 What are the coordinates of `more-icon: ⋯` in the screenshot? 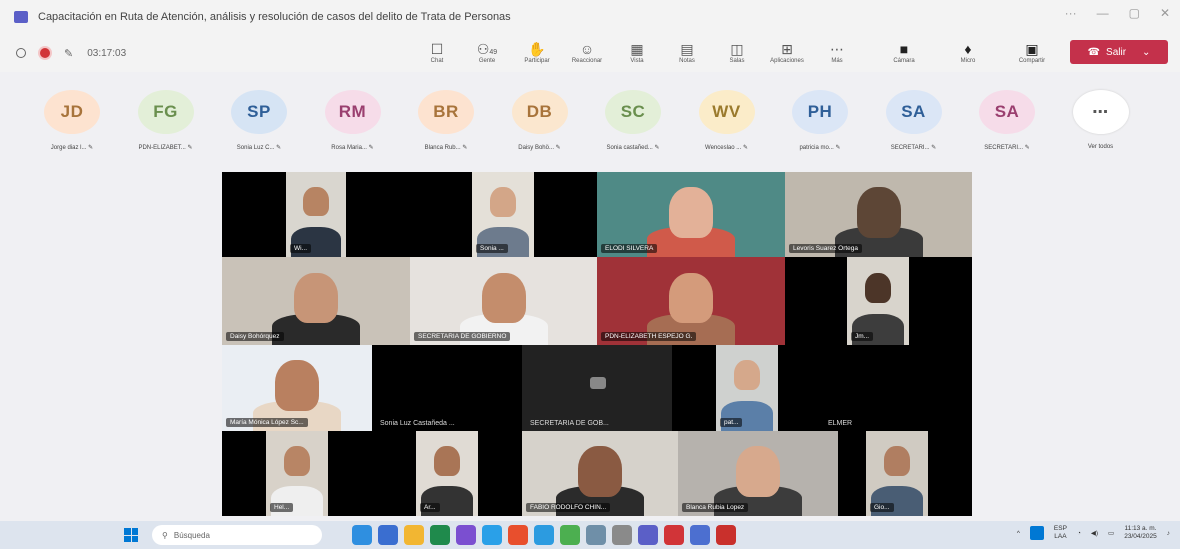 It's located at (837, 49).